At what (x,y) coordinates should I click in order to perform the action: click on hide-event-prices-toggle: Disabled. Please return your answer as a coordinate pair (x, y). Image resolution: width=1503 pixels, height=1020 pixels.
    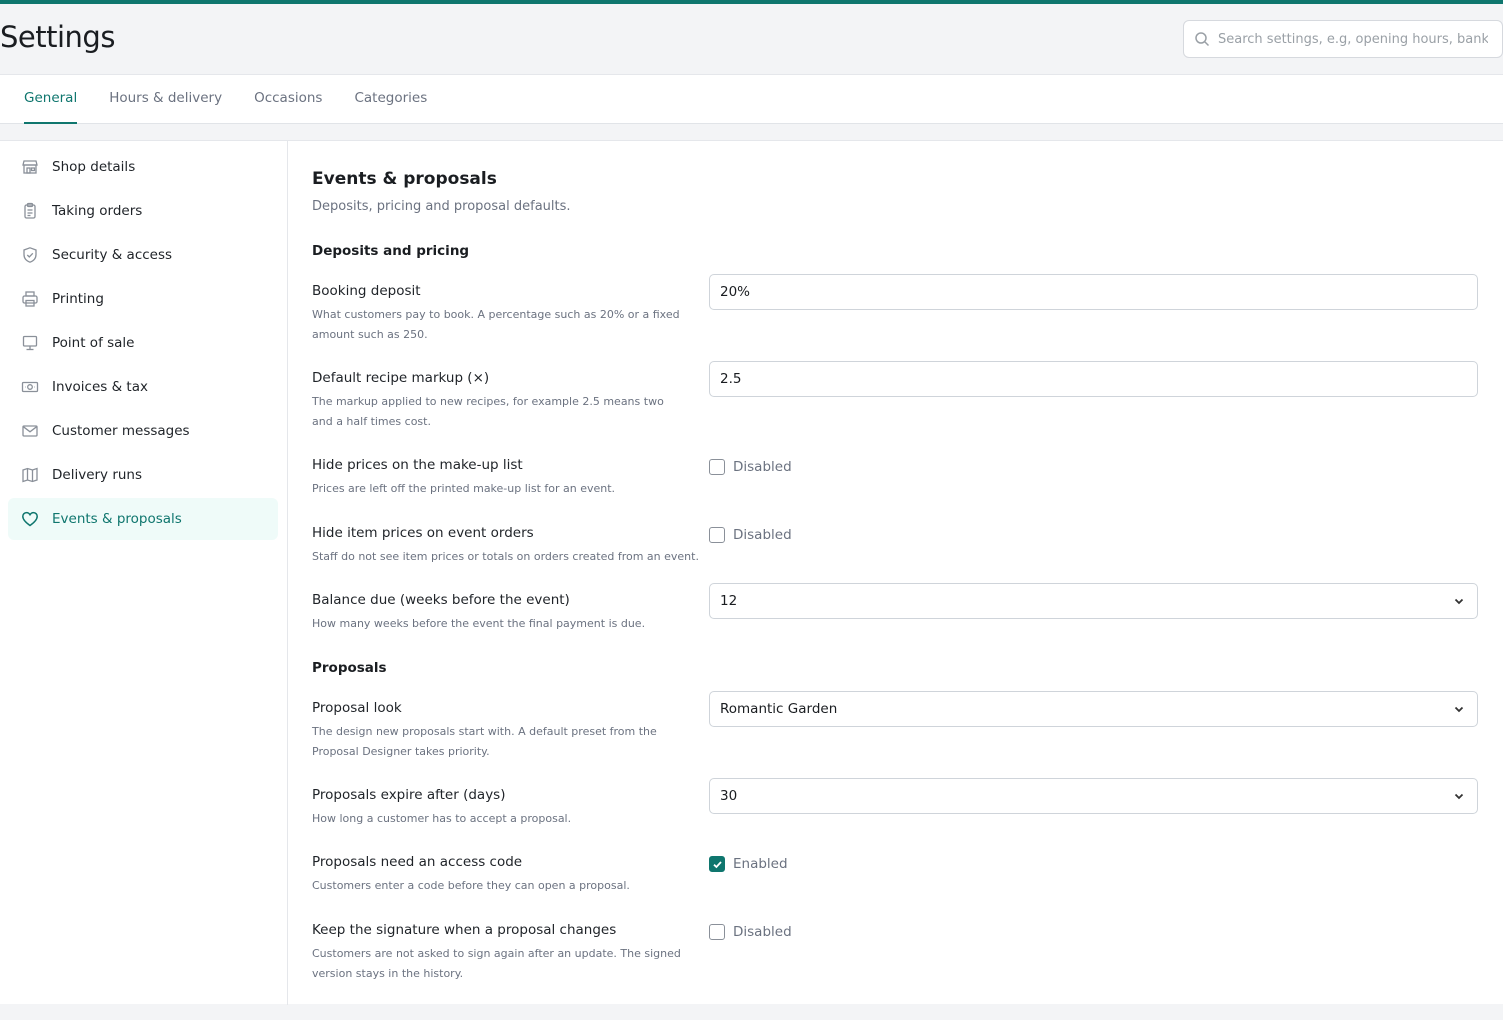
    Looking at the image, I should click on (1093, 535).